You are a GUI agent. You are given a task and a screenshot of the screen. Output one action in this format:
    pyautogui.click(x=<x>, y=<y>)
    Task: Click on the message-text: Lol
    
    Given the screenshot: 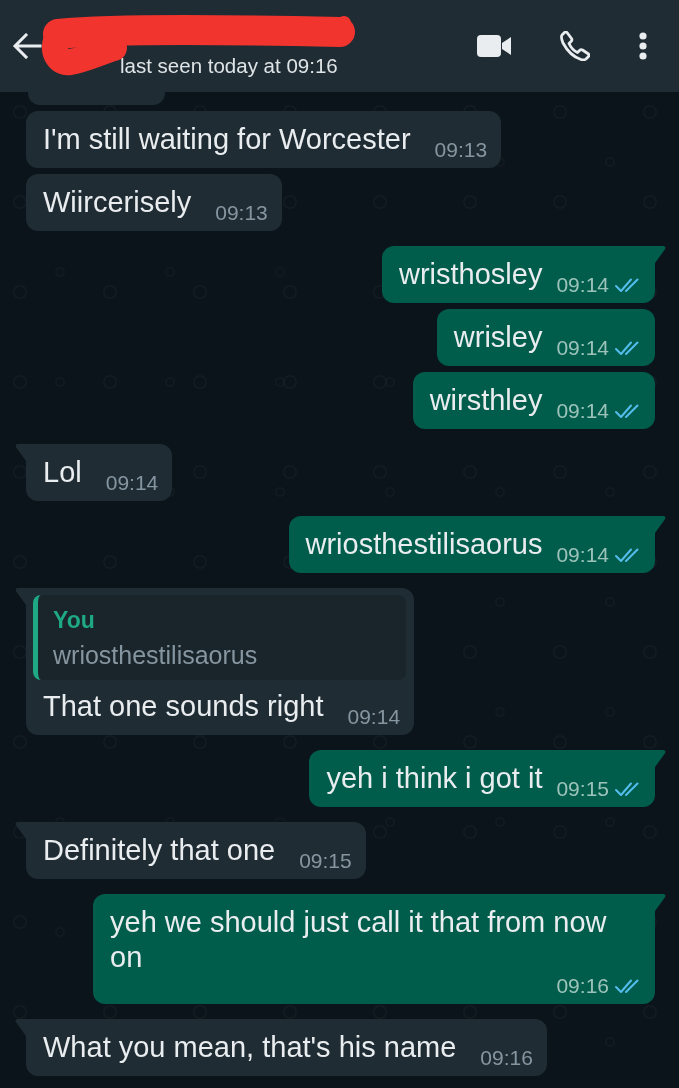 What is the action you would take?
    pyautogui.click(x=62, y=472)
    